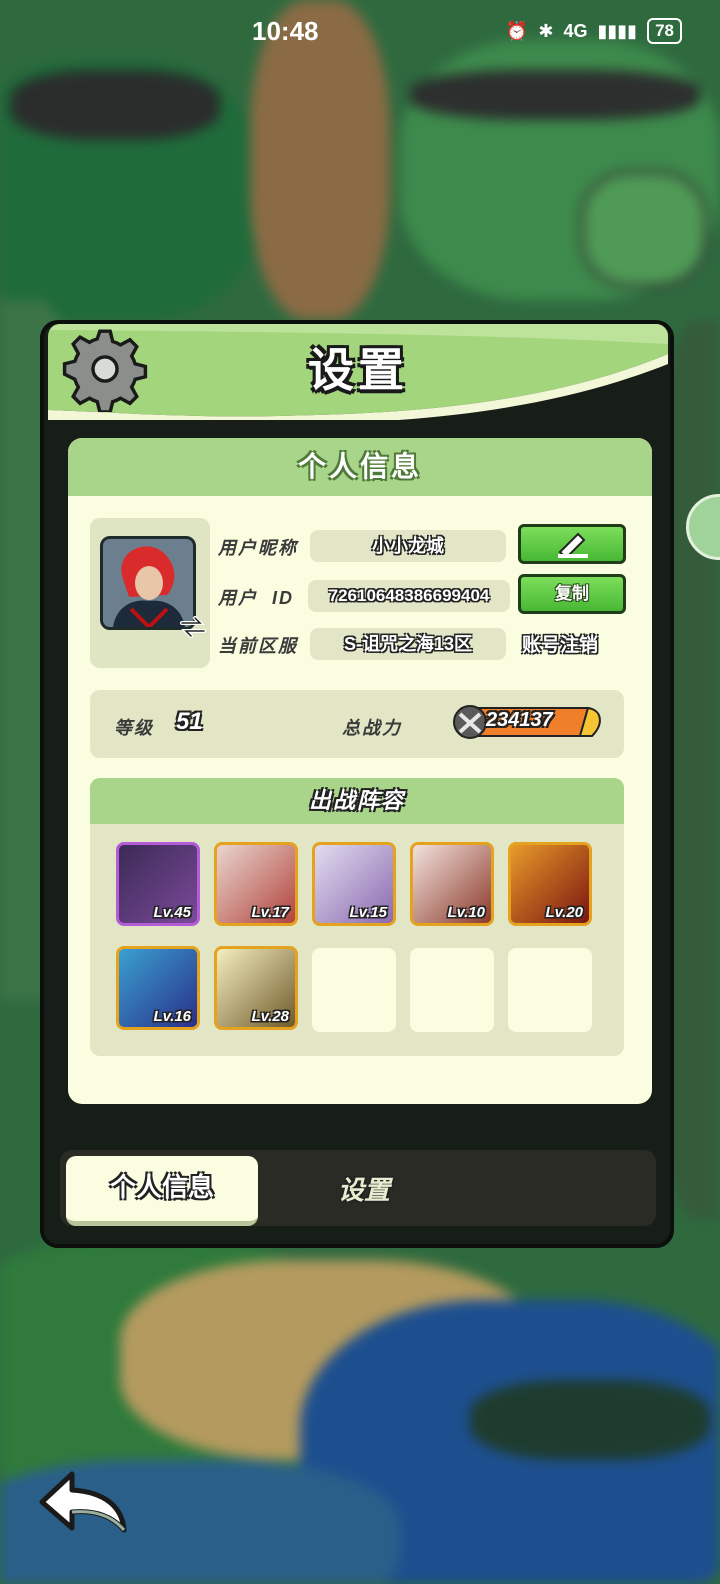 This screenshot has height=1584, width=720. What do you see at coordinates (372, 728) in the screenshot?
I see `power-label: 总战力` at bounding box center [372, 728].